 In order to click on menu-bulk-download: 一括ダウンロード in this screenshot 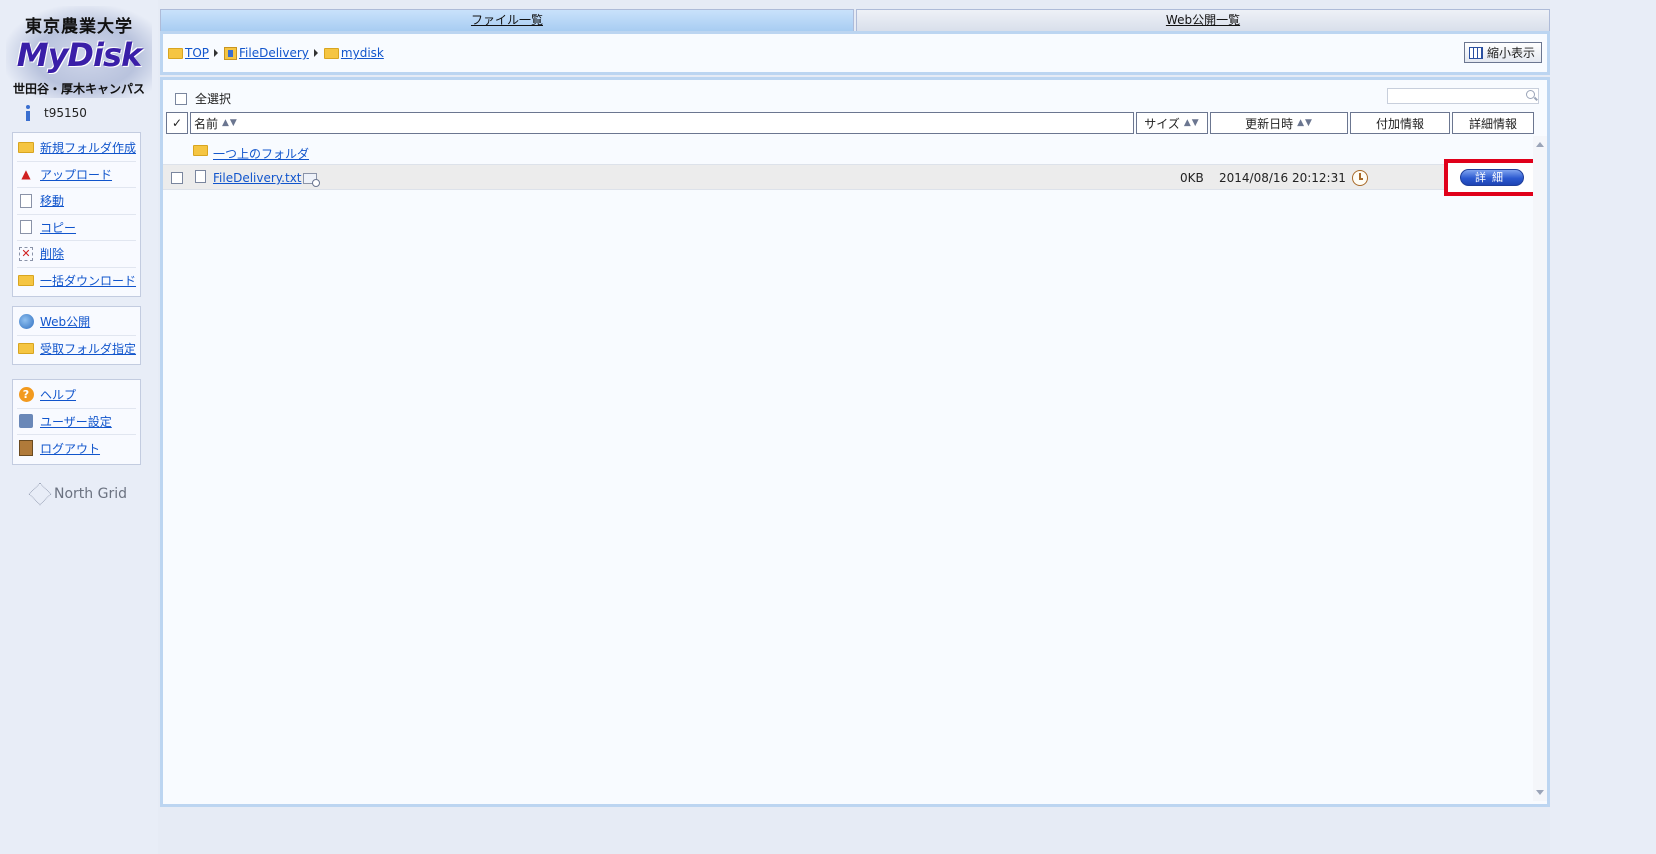, I will do `click(76, 281)`.